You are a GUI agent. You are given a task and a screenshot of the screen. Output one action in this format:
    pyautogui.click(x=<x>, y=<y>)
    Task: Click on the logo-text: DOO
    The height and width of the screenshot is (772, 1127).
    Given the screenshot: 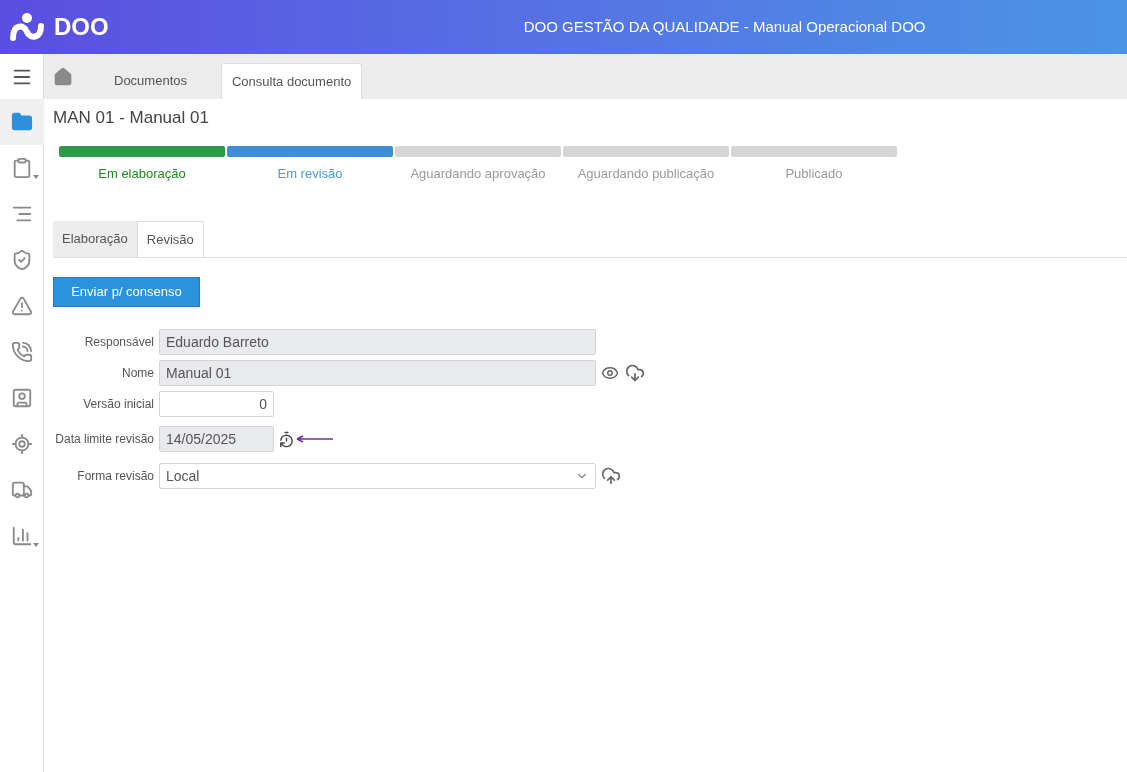 What is the action you would take?
    pyautogui.click(x=81, y=27)
    